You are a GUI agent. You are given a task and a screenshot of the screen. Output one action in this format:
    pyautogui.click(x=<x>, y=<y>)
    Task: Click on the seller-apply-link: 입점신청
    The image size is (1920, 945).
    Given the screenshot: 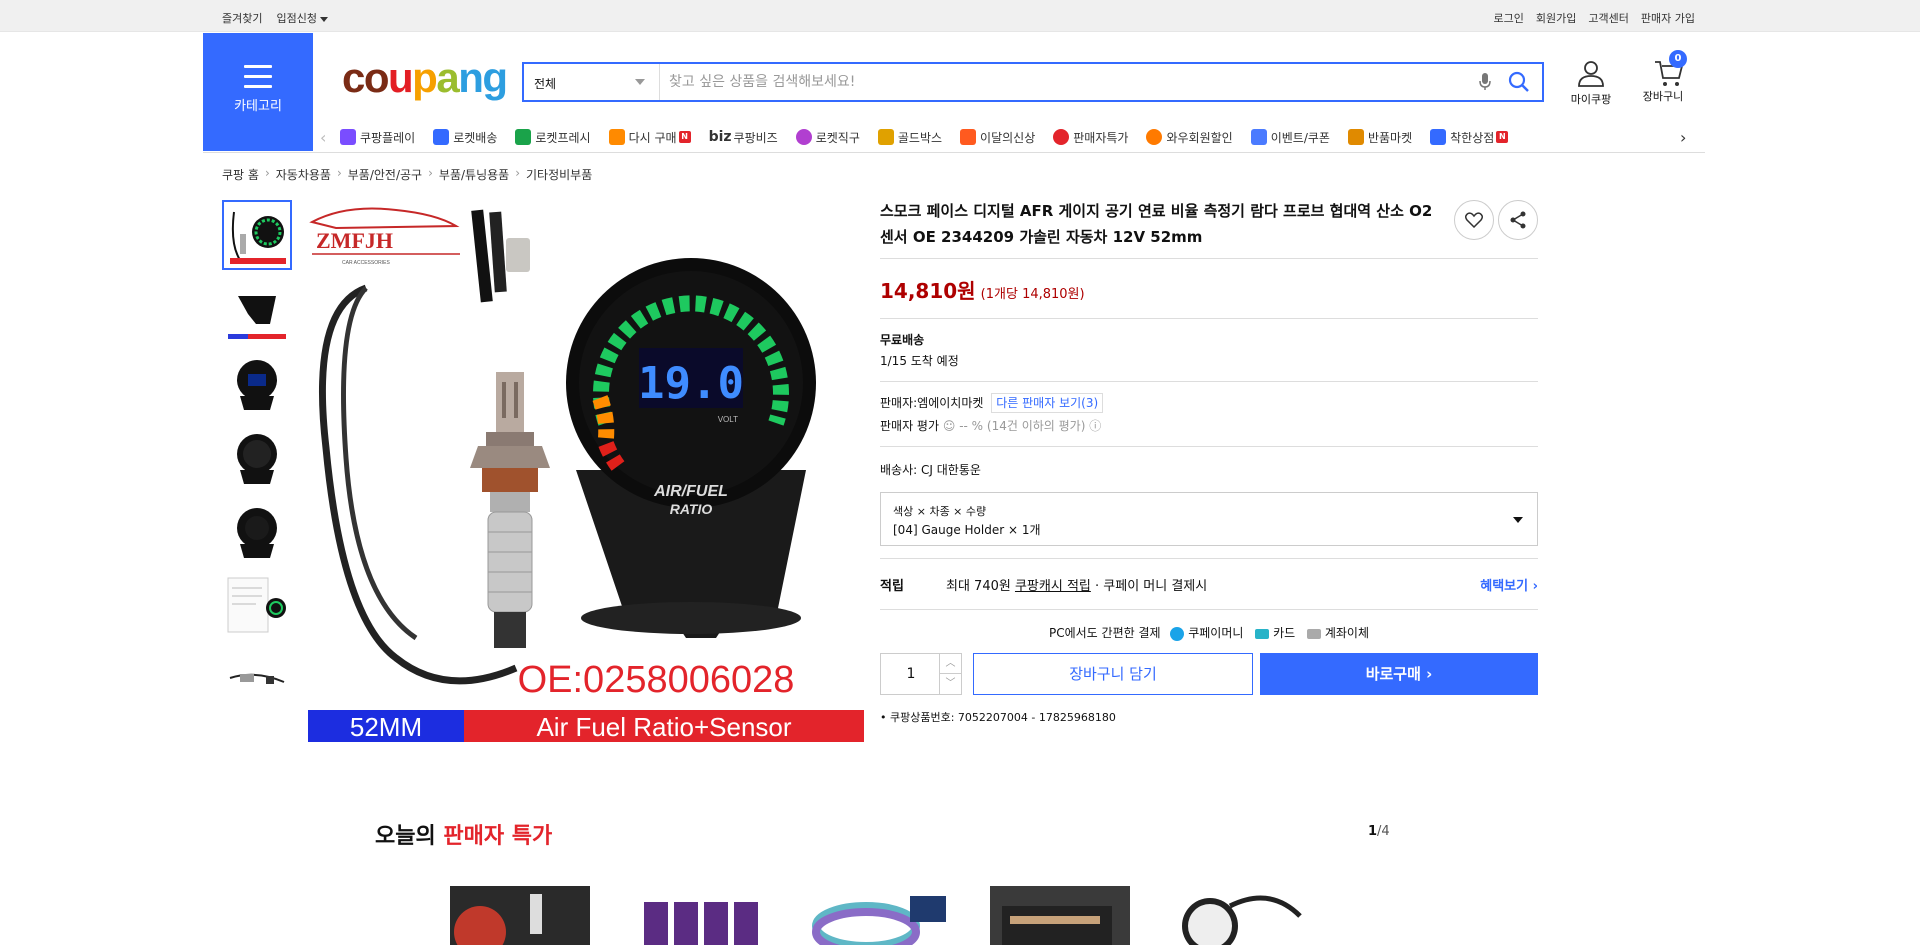 What is the action you would take?
    pyautogui.click(x=302, y=18)
    